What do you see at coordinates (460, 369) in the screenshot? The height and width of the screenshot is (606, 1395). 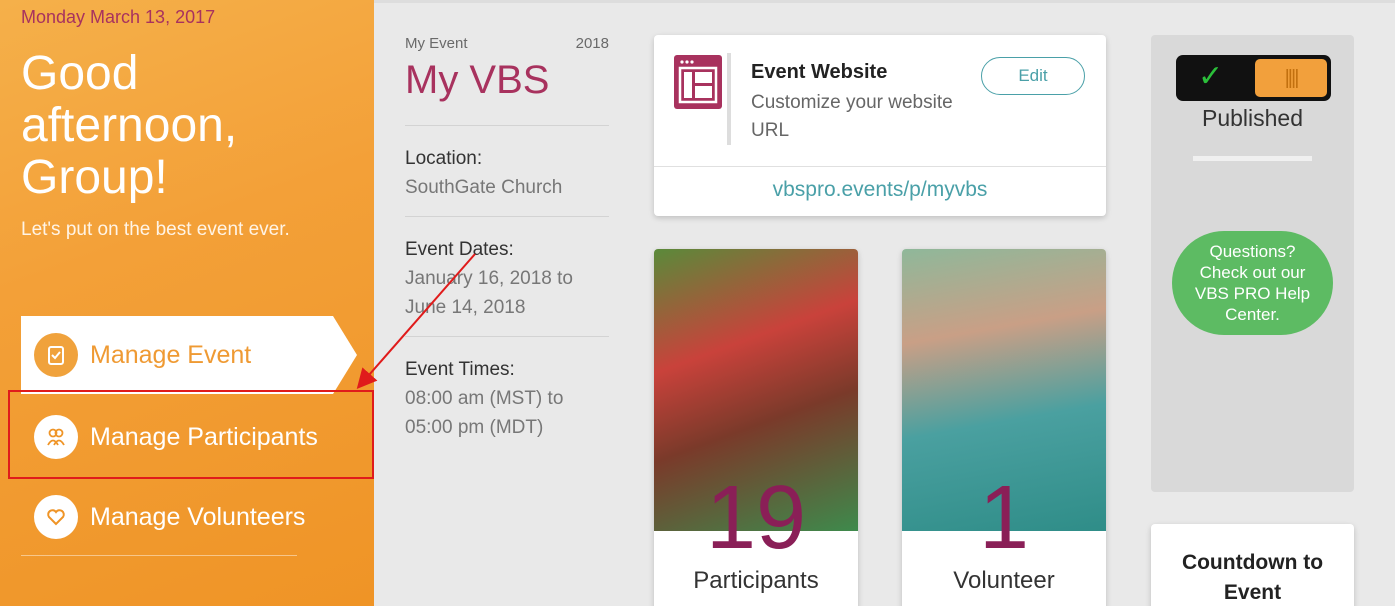 I see `times-label: Event Times:` at bounding box center [460, 369].